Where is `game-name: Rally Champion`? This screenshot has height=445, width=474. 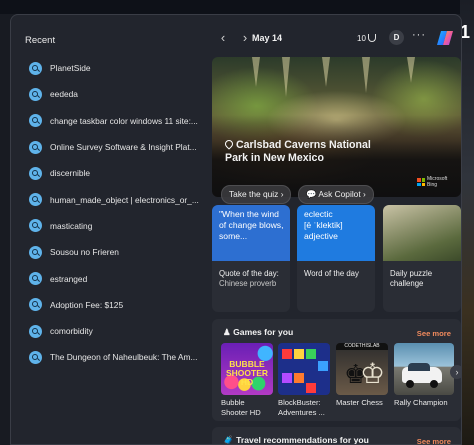 game-name: Rally Champion is located at coordinates (421, 402).